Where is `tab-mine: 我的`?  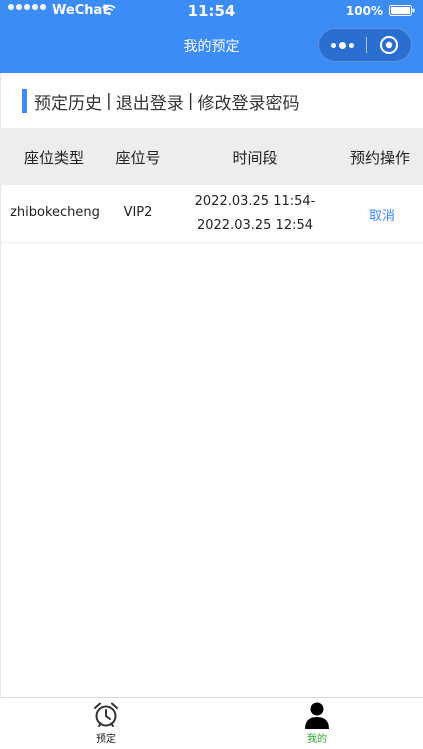
tab-mine: 我的 is located at coordinates (317, 725).